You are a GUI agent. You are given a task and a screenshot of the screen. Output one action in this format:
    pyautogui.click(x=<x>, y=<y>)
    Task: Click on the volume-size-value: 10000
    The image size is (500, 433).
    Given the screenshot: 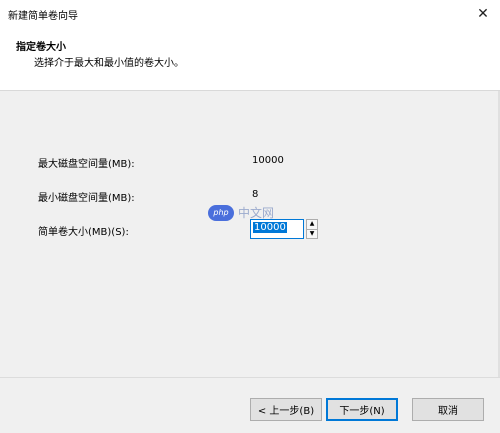 What is the action you would take?
    pyautogui.click(x=270, y=227)
    